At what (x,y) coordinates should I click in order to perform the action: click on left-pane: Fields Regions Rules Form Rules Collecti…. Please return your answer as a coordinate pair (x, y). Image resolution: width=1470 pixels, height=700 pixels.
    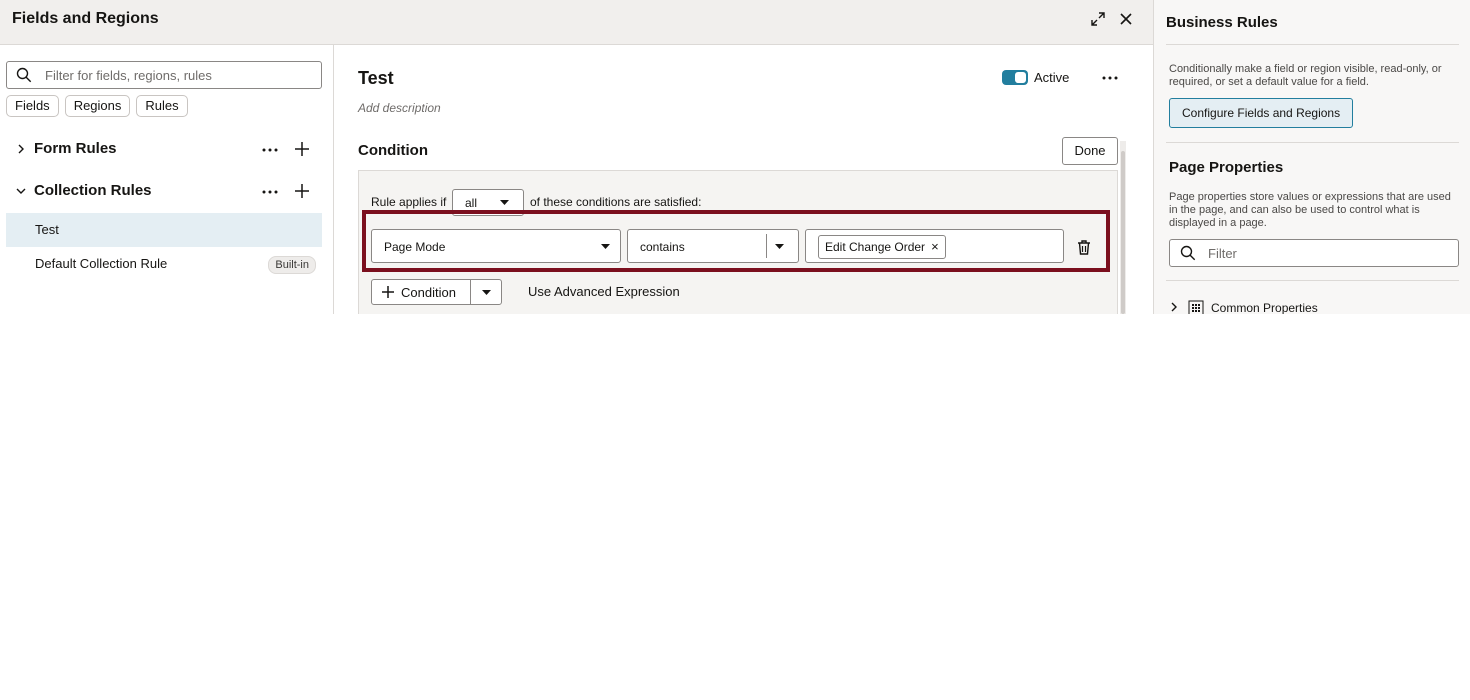
    Looking at the image, I should click on (167, 179).